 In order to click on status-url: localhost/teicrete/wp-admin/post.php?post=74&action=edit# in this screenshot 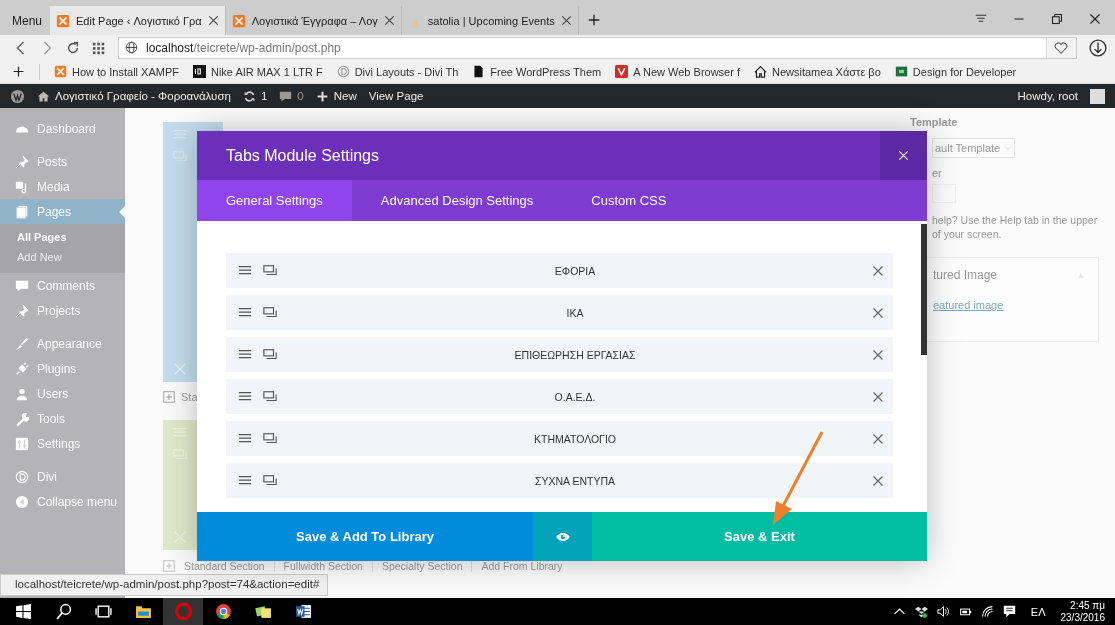, I will do `click(164, 585)`.